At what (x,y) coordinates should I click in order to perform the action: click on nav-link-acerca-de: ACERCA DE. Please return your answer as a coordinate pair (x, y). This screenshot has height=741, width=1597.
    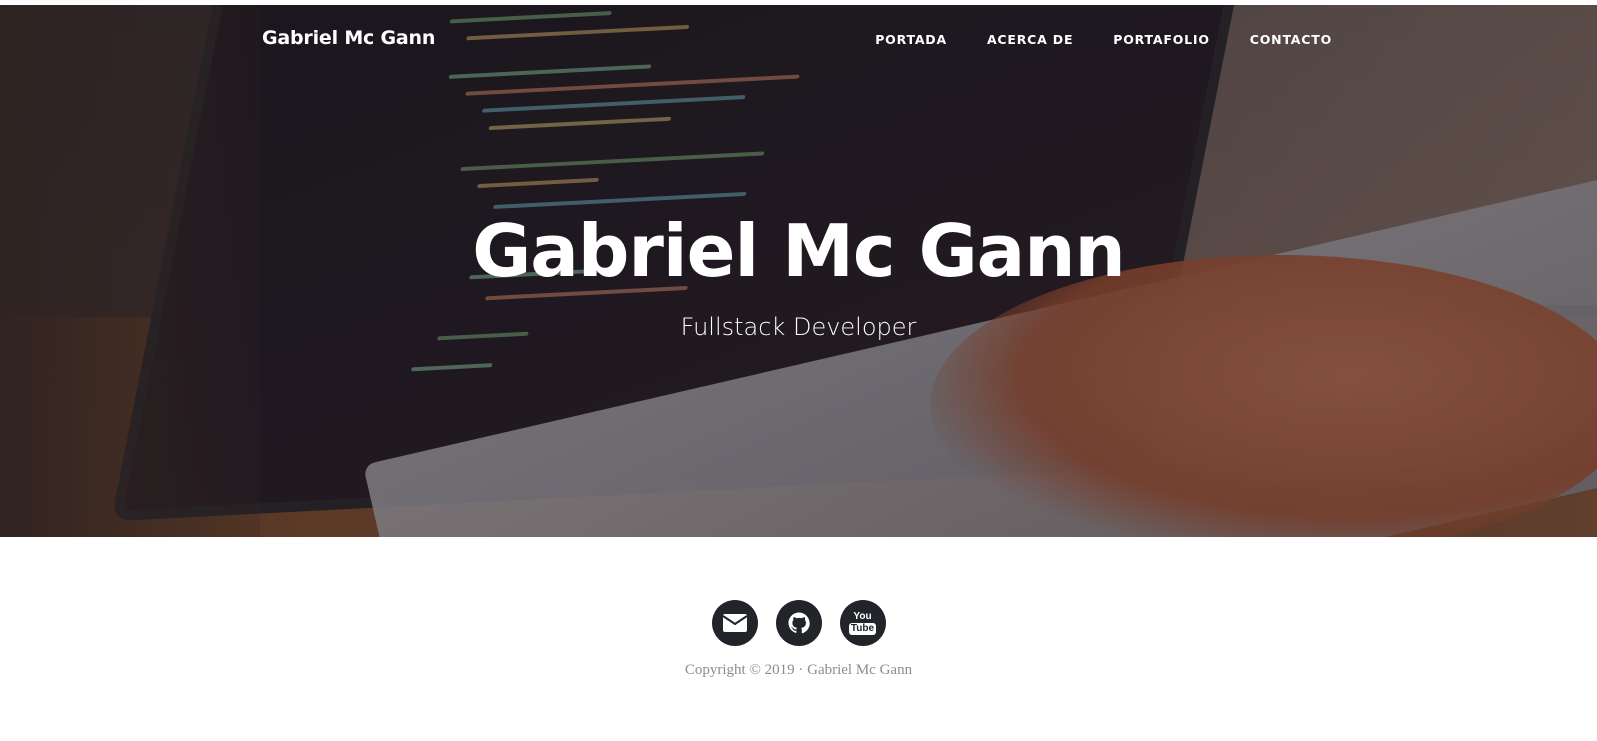
    Looking at the image, I should click on (1030, 39).